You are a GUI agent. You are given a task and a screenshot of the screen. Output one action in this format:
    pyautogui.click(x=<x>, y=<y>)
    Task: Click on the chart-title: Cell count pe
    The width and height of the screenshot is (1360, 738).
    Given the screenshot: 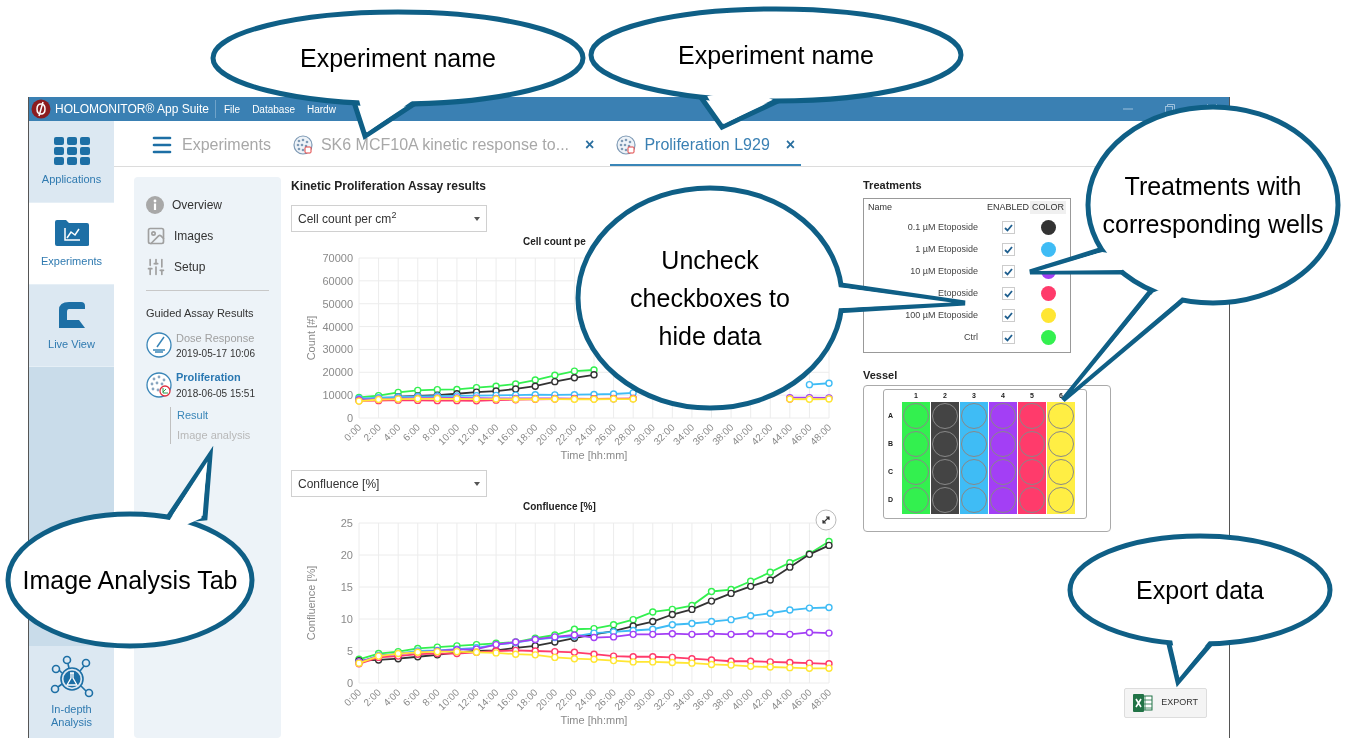 What is the action you would take?
    pyautogui.click(x=554, y=242)
    